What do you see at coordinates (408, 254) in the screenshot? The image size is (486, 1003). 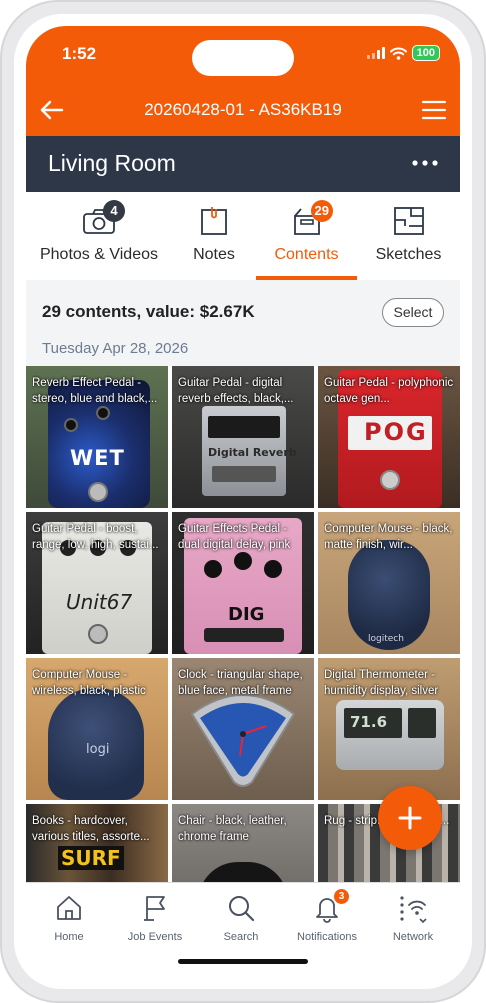 I see `tab-label: Sketches` at bounding box center [408, 254].